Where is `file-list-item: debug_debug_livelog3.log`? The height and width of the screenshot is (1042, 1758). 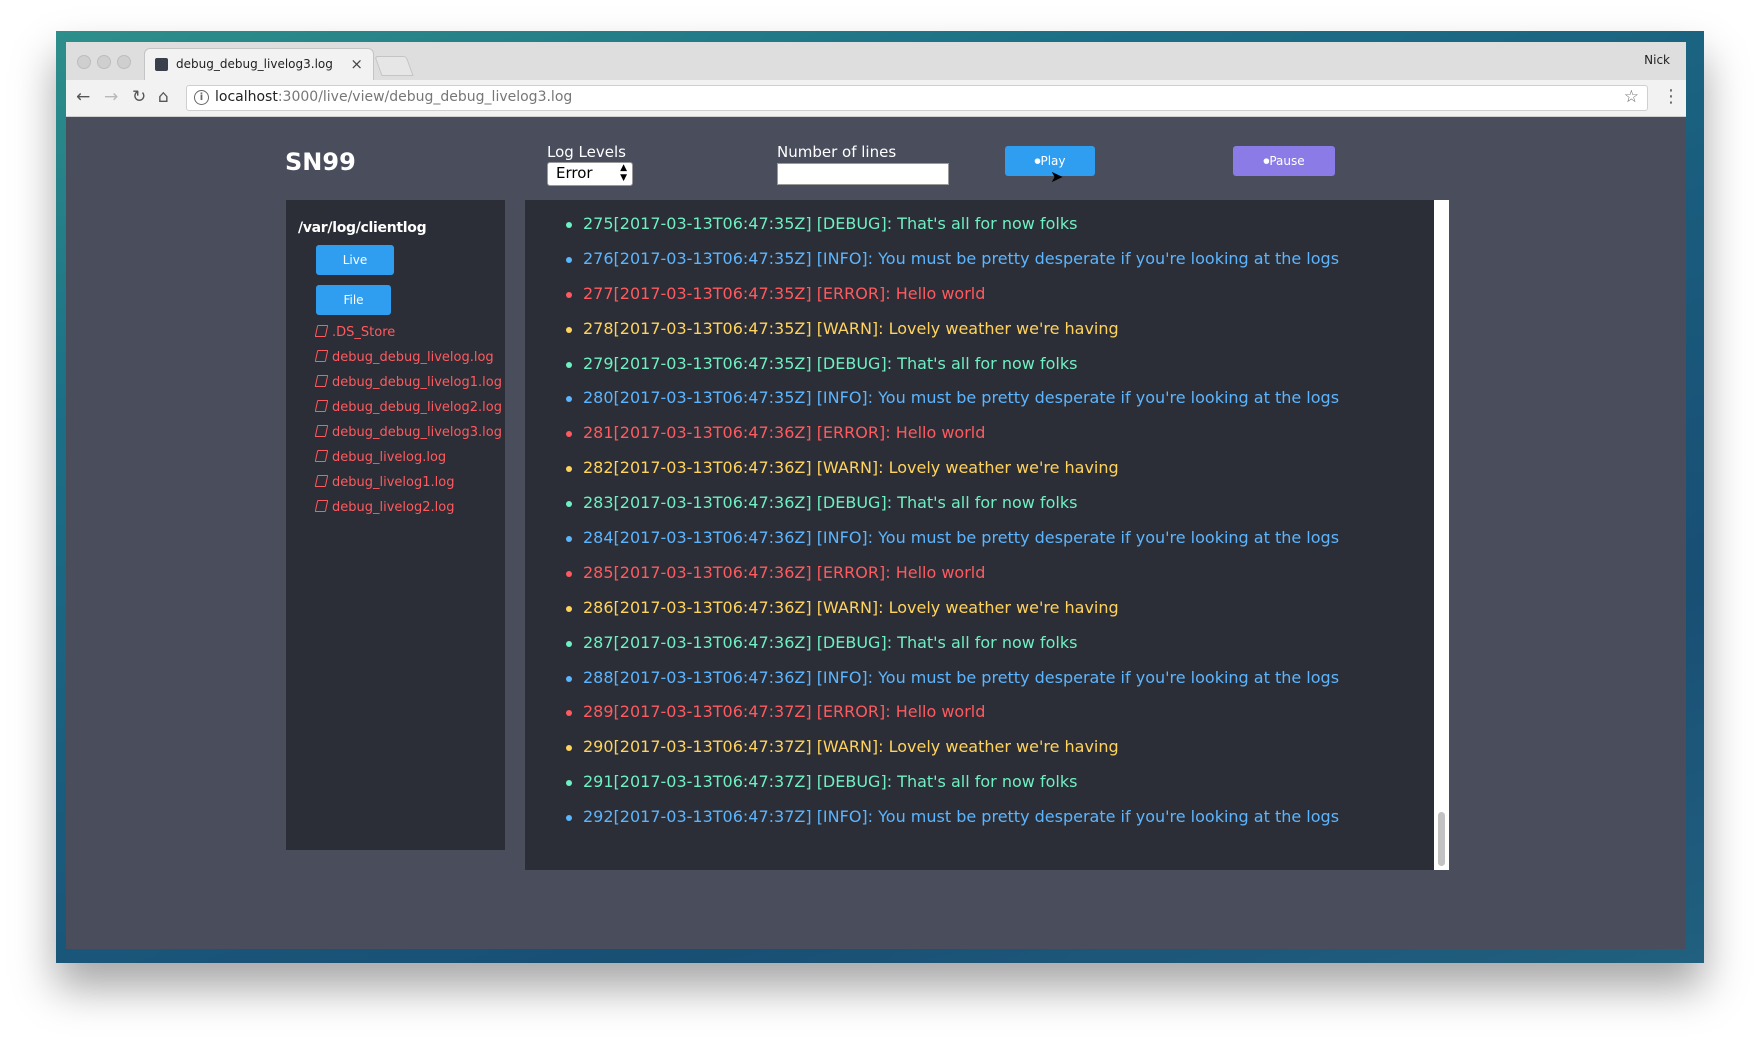
file-list-item: debug_debug_livelog3.log is located at coordinates (408, 437).